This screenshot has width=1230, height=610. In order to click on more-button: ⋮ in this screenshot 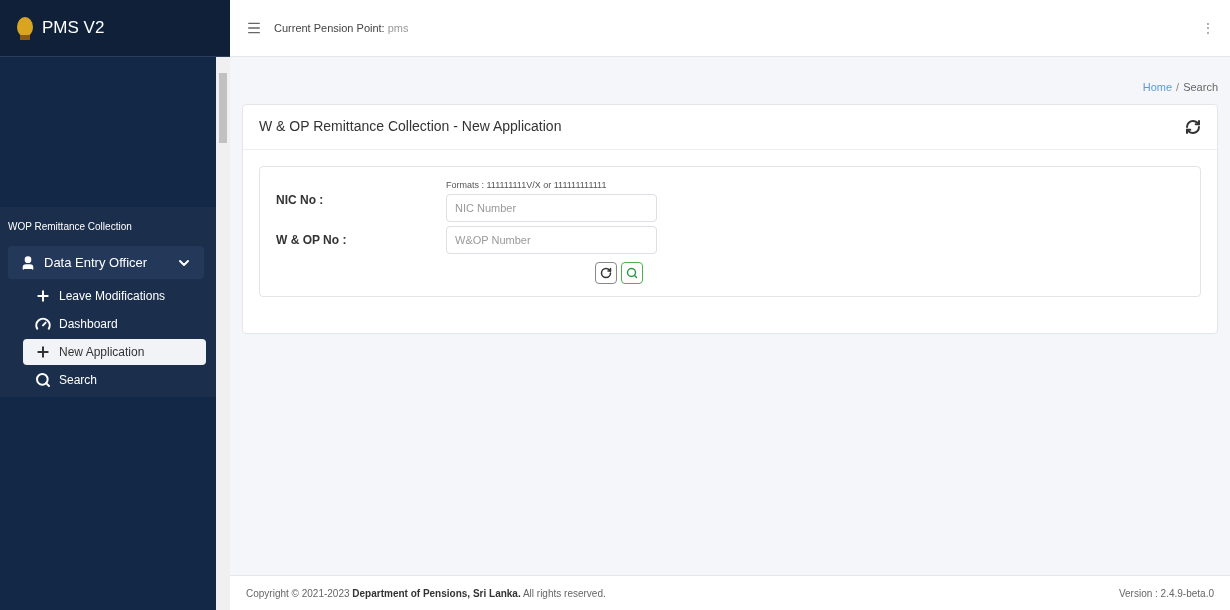, I will do `click(1208, 28)`.